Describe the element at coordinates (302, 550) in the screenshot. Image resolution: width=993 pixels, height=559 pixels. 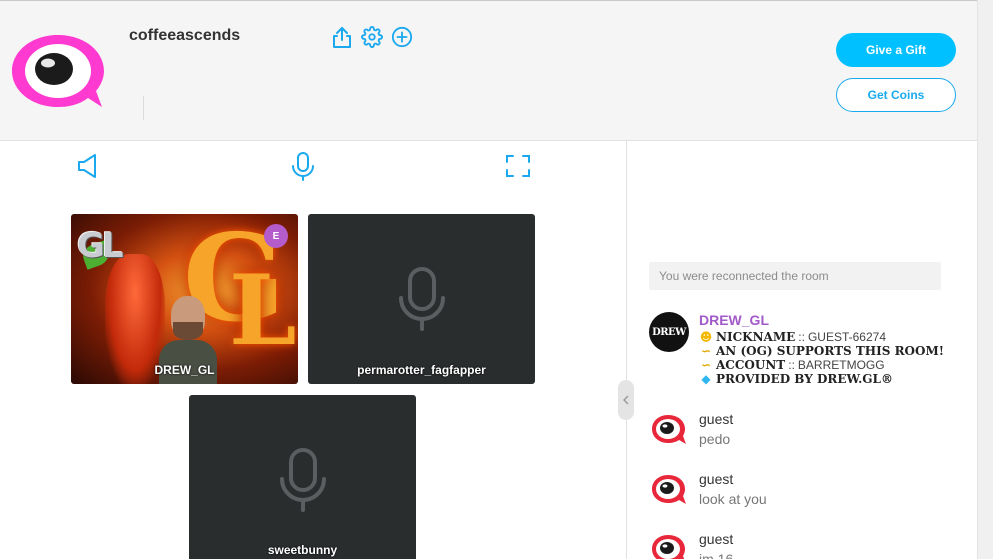
I see `tile-username: sweetbunny` at that location.